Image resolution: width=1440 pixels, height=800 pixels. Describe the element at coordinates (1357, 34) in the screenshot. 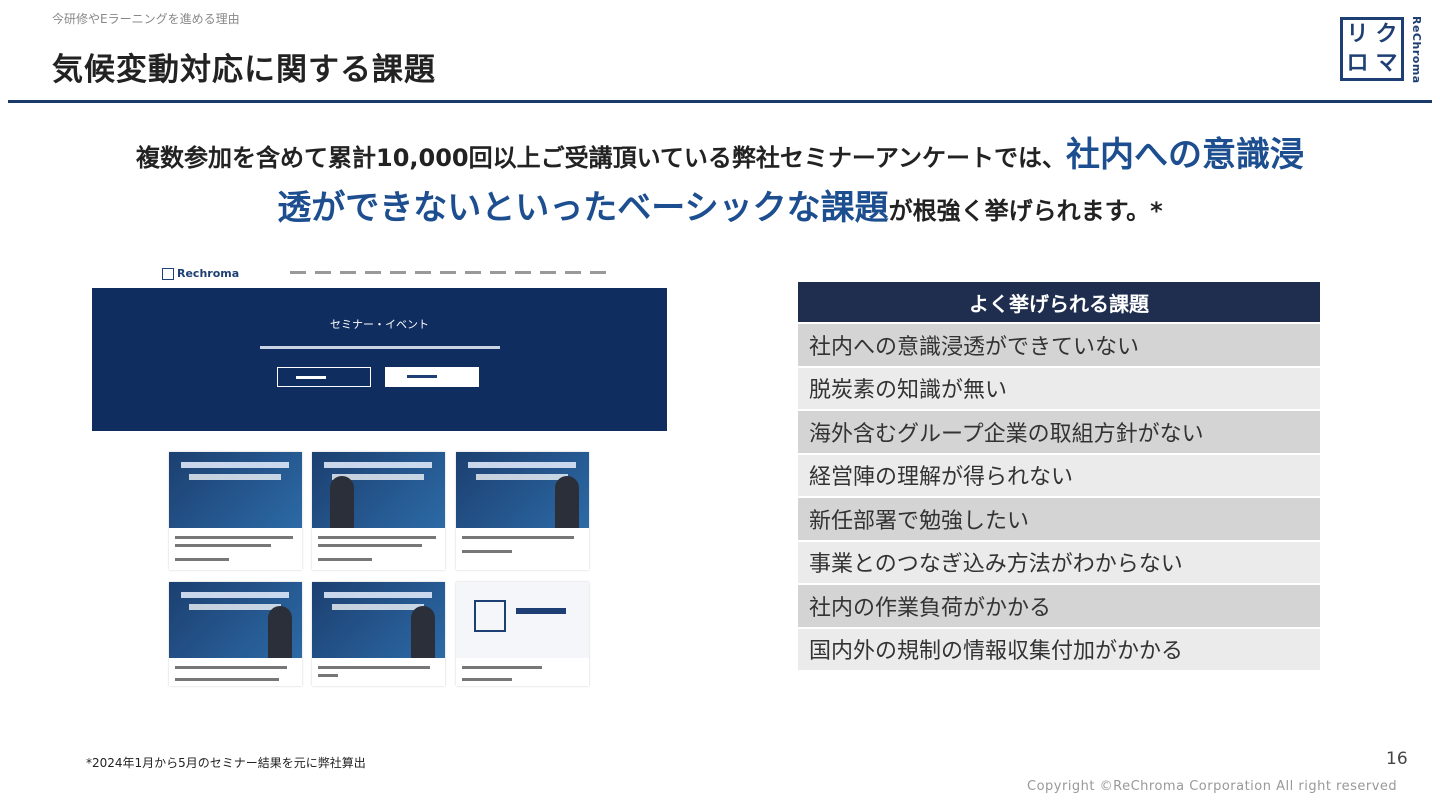

I see `logo-char: リ` at that location.